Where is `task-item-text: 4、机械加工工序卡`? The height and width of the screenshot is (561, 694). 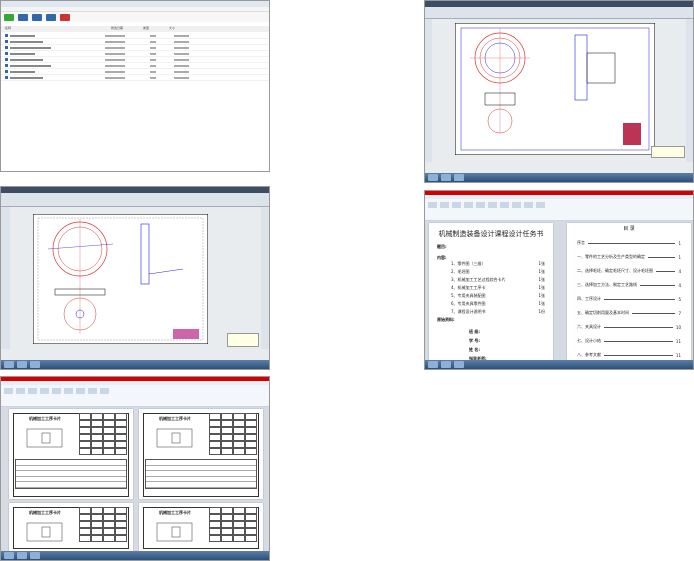 task-item-text: 4、机械加工工序卡 is located at coordinates (468, 287).